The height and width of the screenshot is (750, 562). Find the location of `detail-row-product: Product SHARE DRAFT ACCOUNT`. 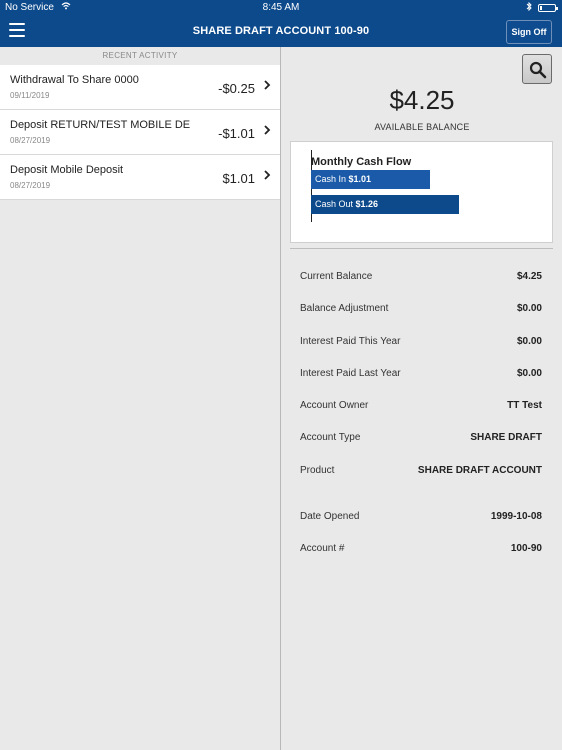

detail-row-product: Product SHARE DRAFT ACCOUNT is located at coordinates (422, 473).